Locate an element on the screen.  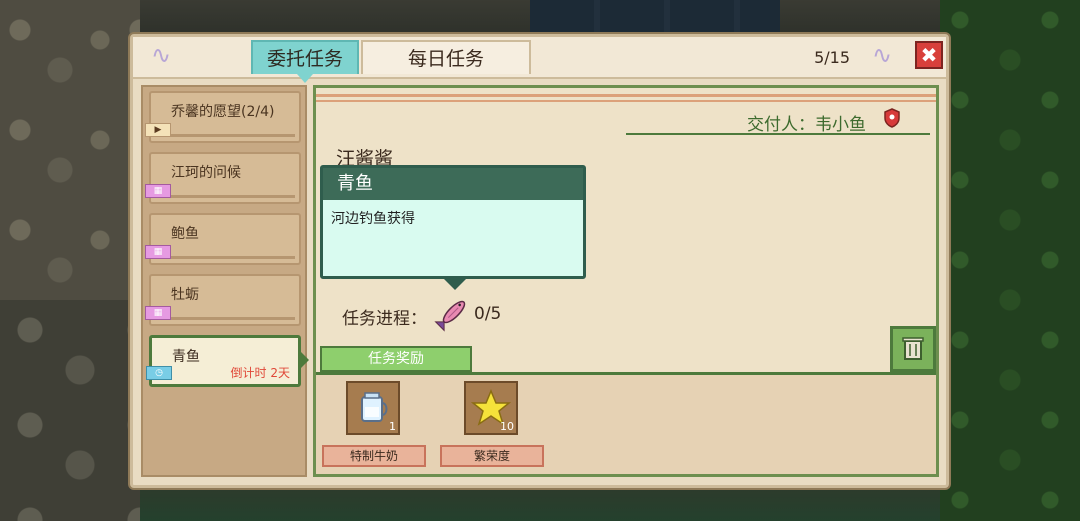
trash-icon is located at coordinates (913, 348).